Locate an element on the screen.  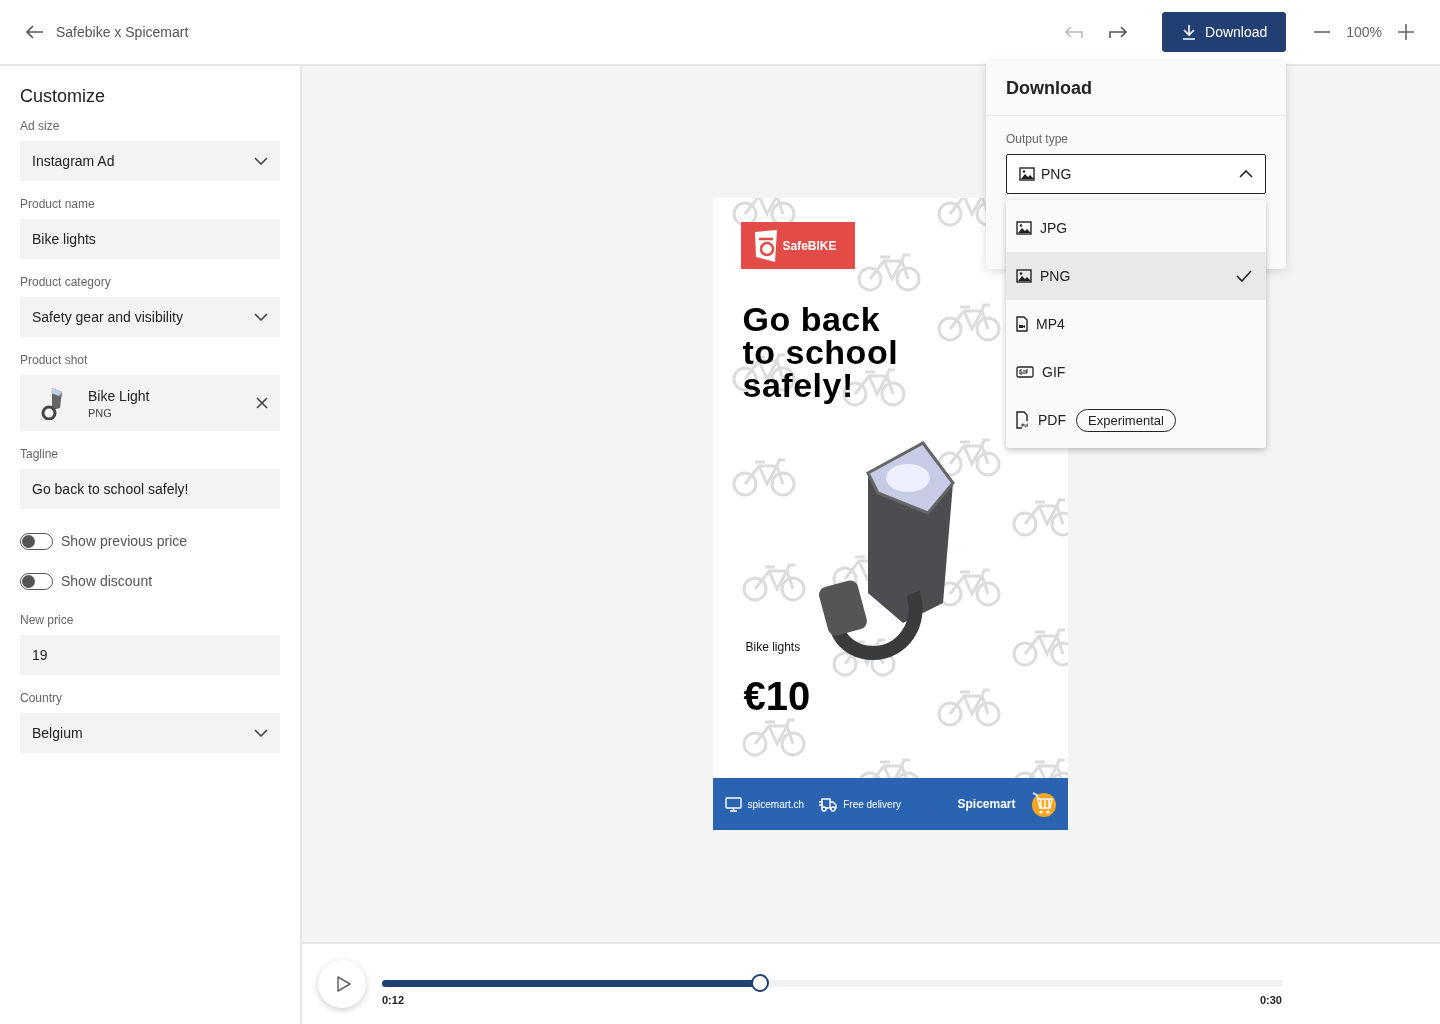
field-label: Product name is located at coordinates (58, 204).